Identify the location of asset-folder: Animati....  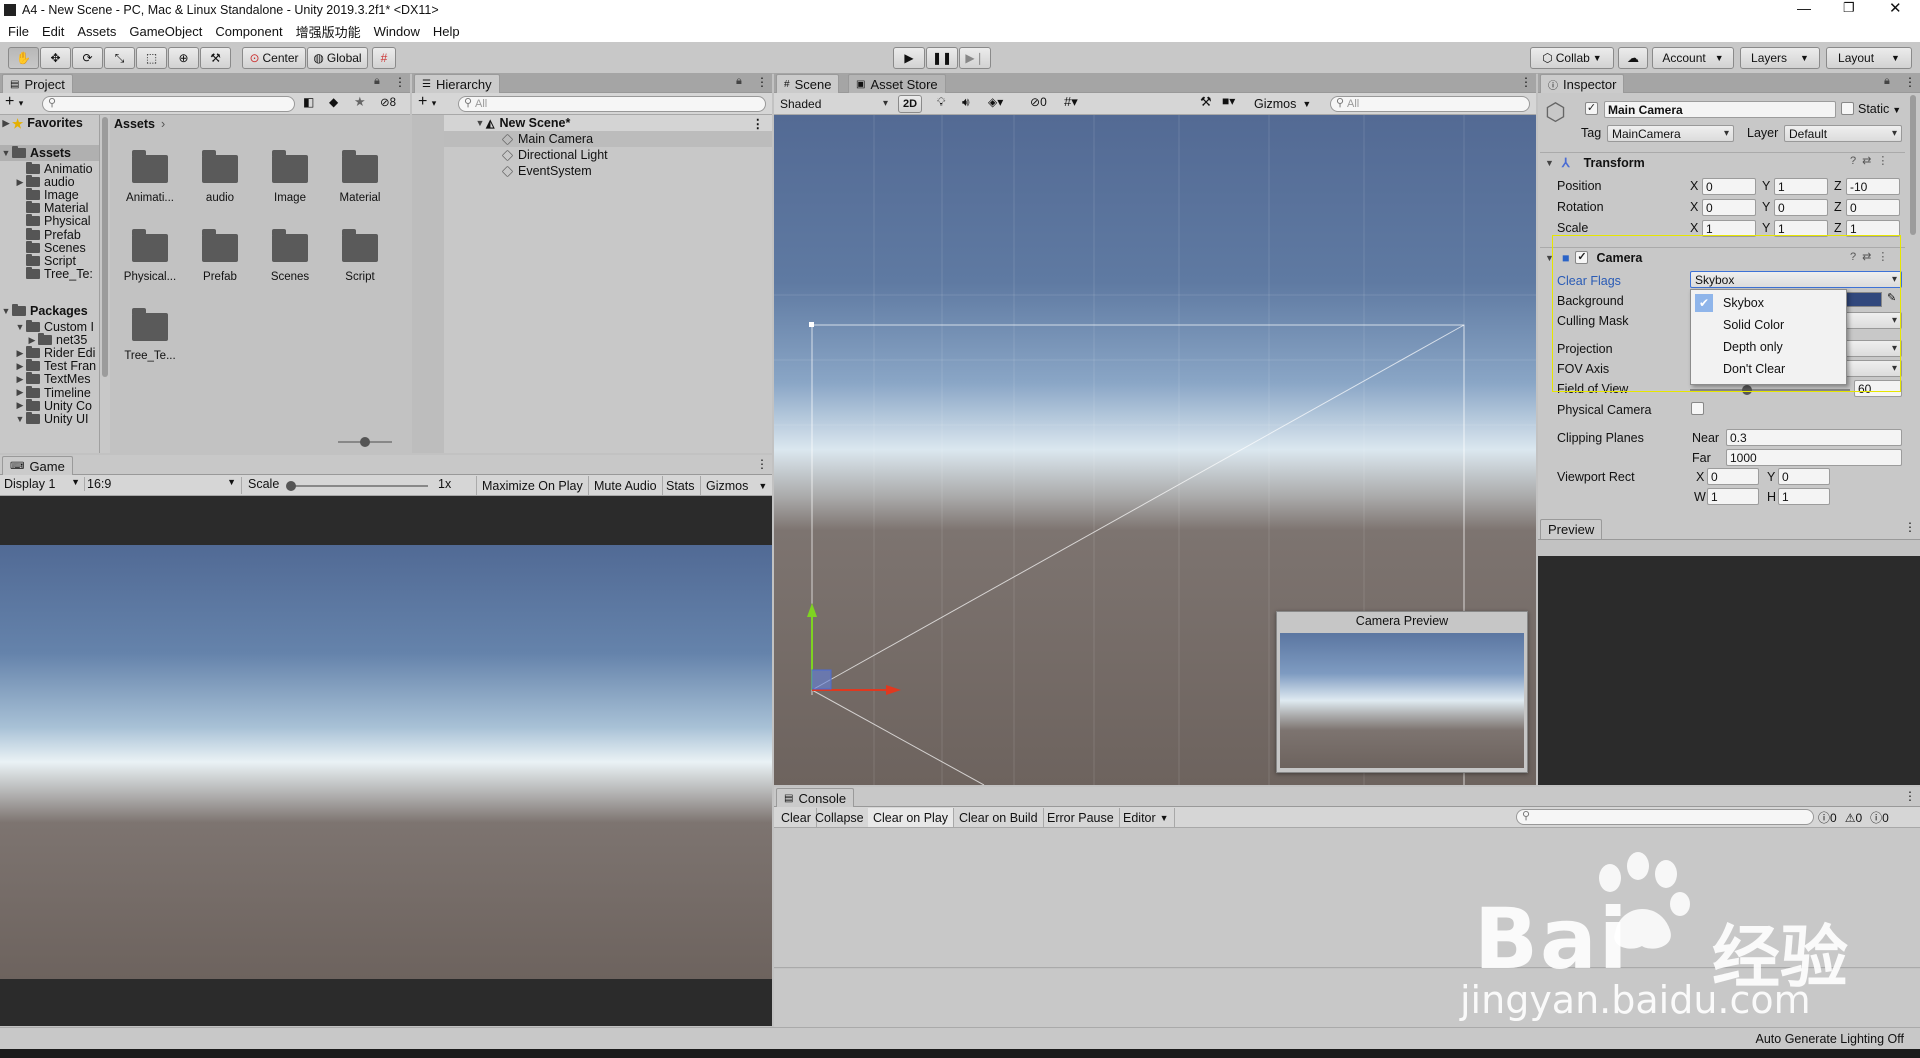
(150, 179).